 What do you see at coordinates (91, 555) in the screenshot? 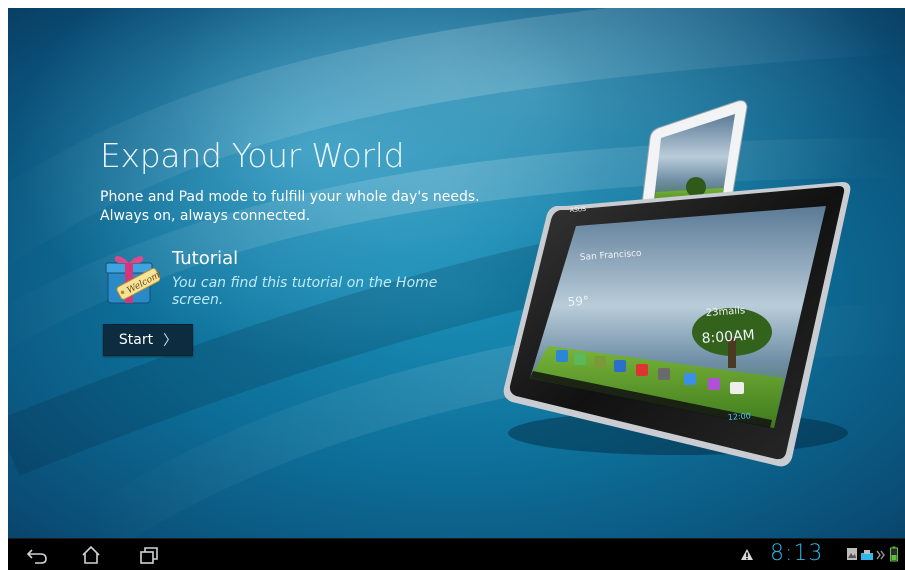
I see `home-icon` at bounding box center [91, 555].